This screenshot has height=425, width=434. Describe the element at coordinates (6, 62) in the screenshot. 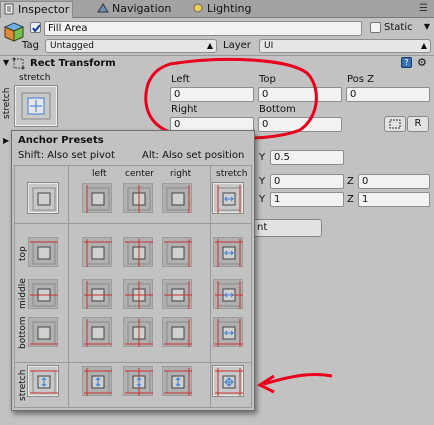

I see `expand-arrow-icon: ▼` at that location.